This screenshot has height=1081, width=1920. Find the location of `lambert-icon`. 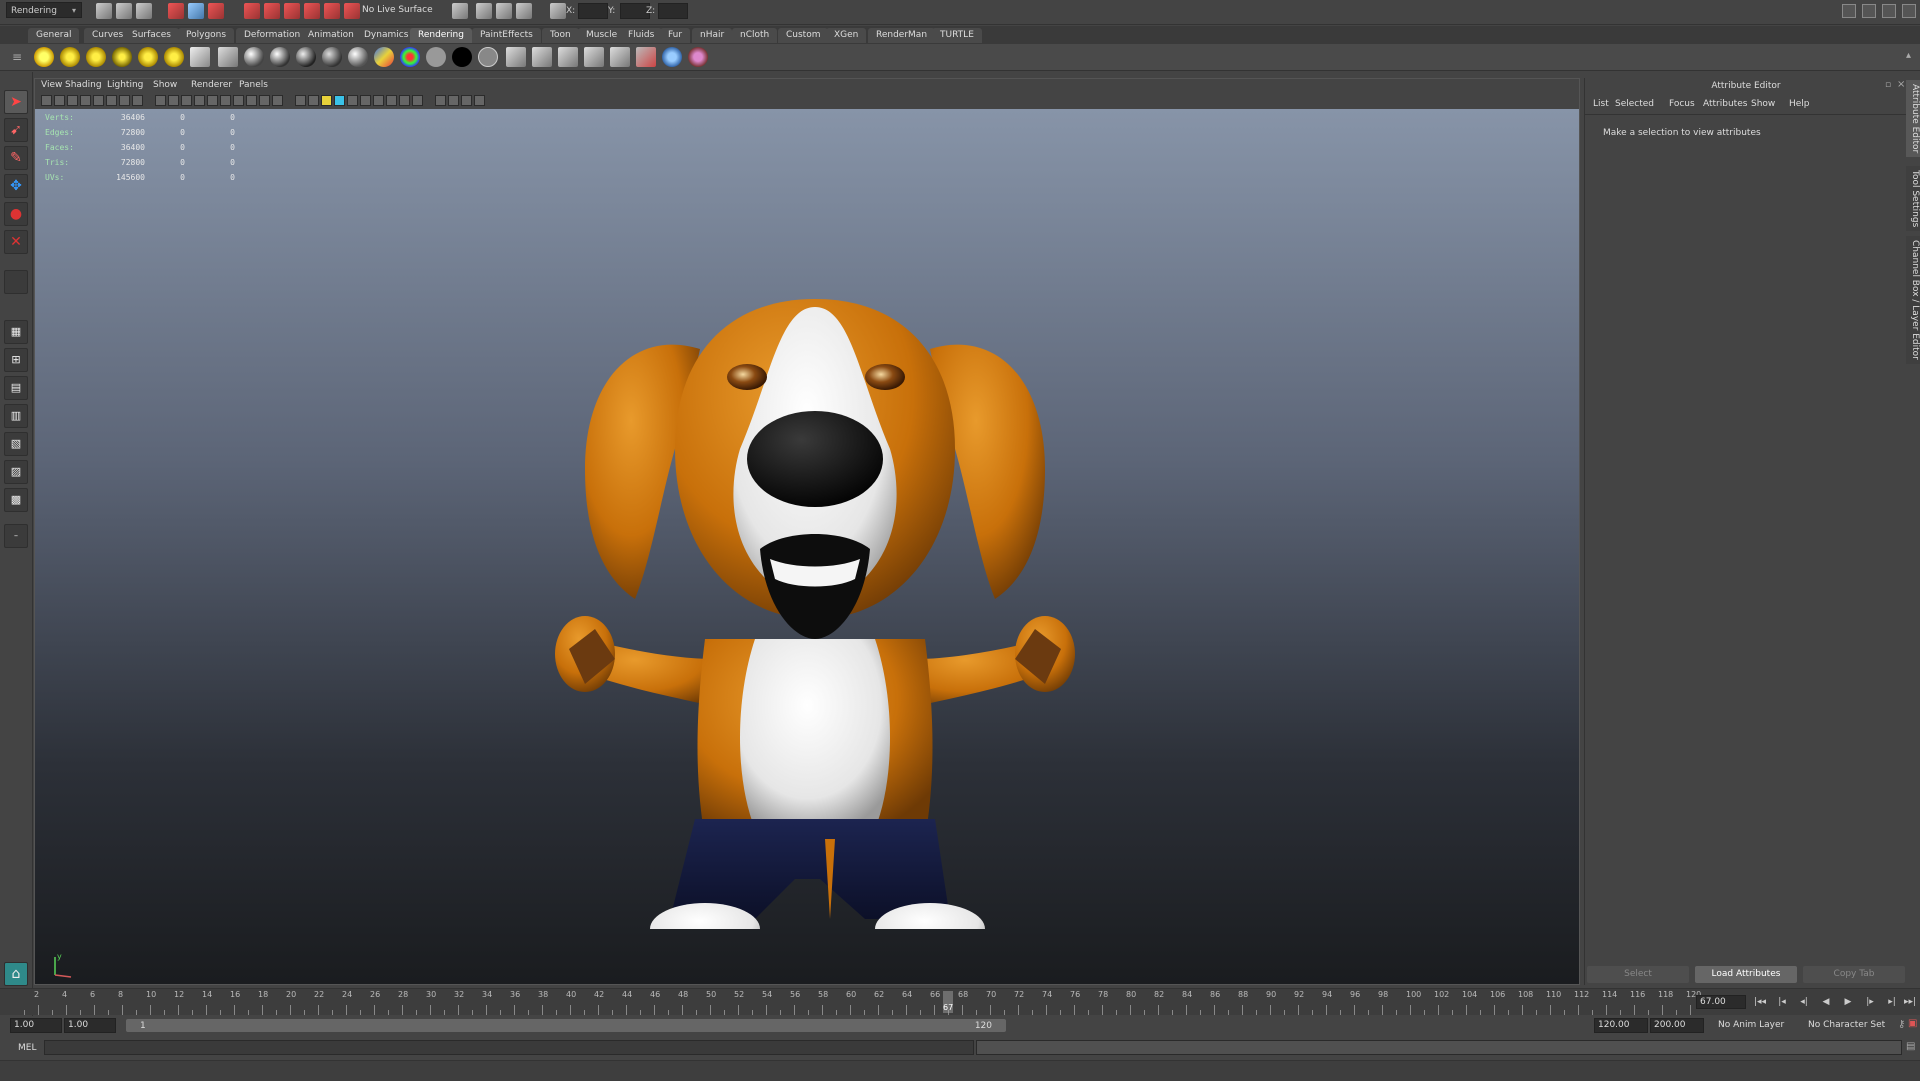

lambert-icon is located at coordinates (254, 57).